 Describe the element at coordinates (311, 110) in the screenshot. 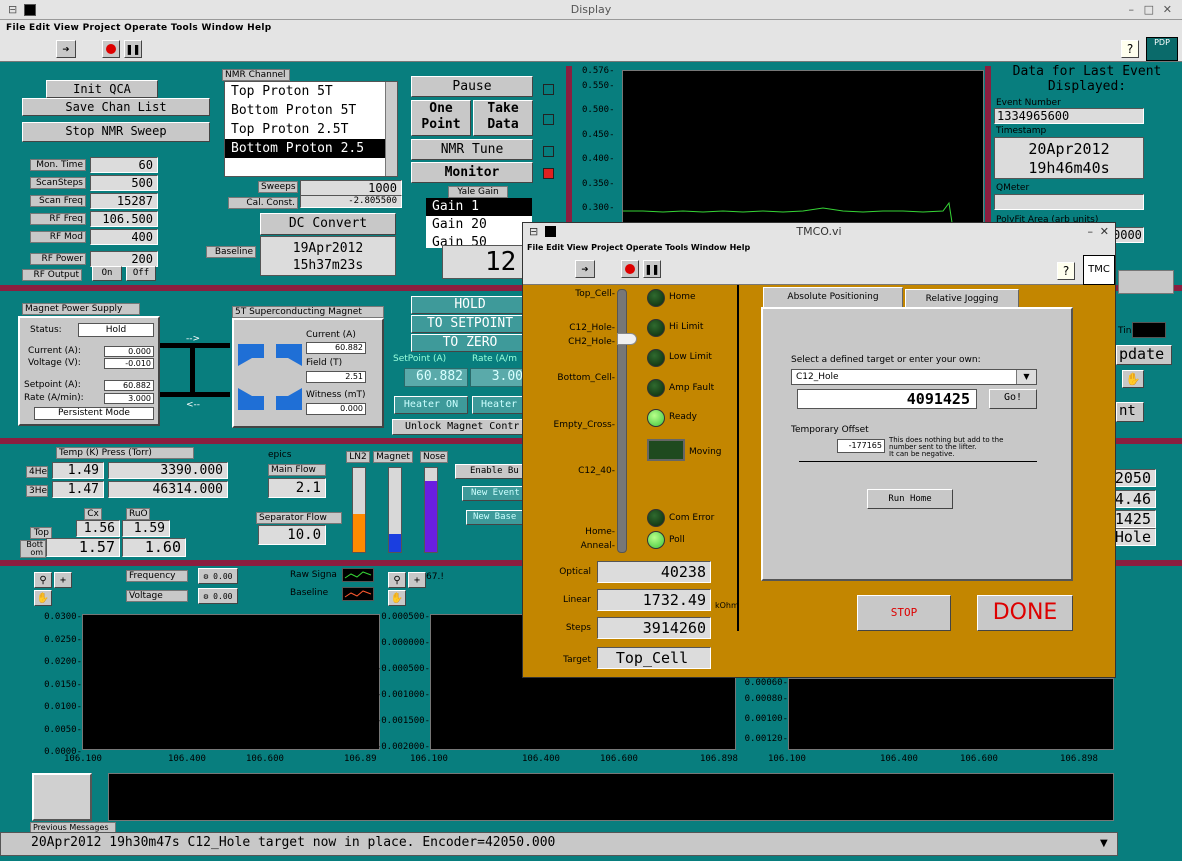

I see `list-item: Bottom Proton 5T` at that location.